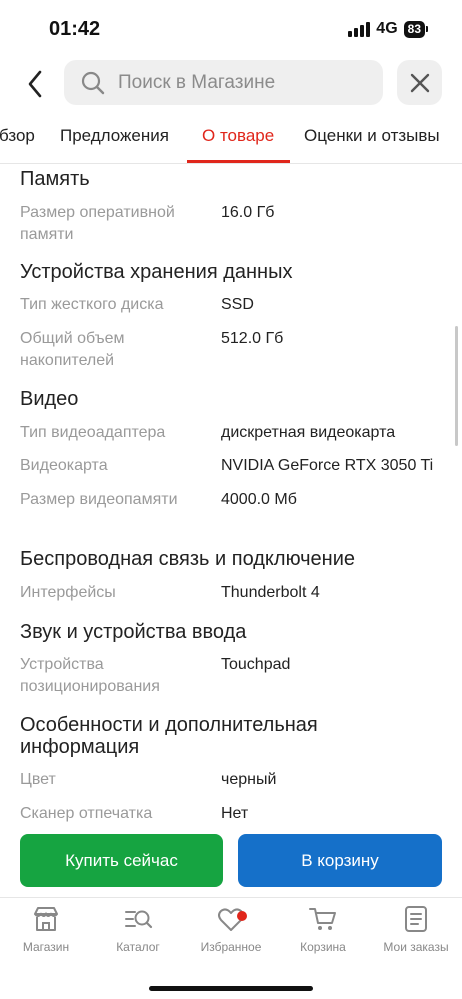  Describe the element at coordinates (270, 592) in the screenshot. I see `spec-value: Thunderbolt 4` at that location.